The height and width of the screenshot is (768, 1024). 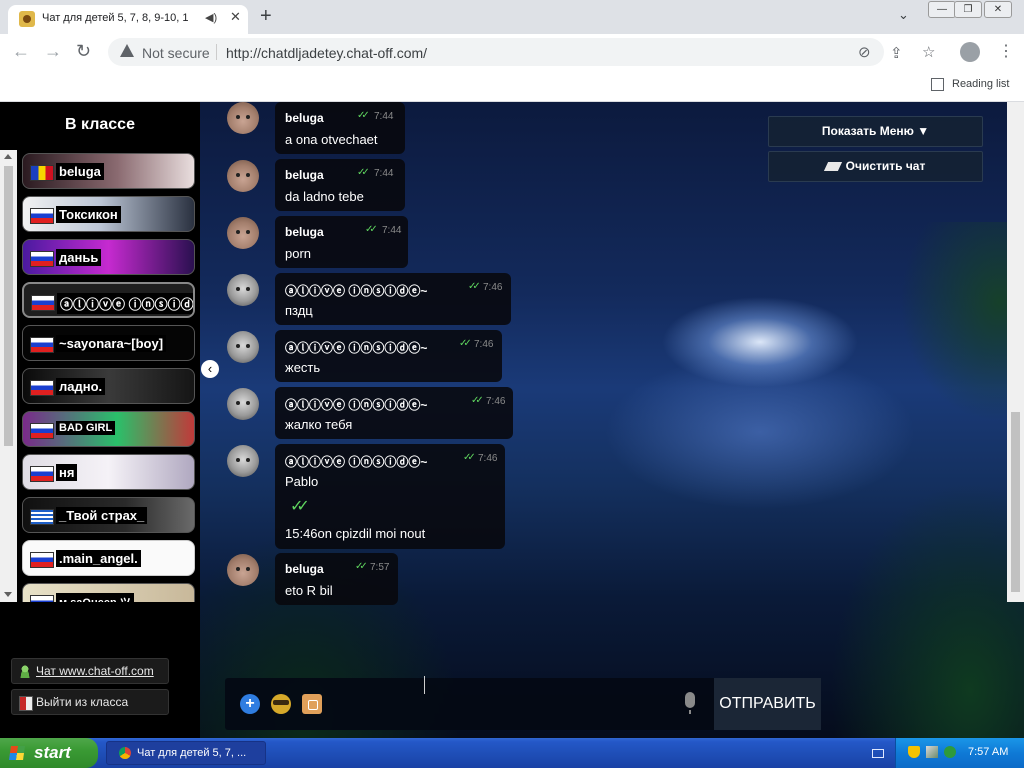 I want to click on warning-icon, so click(x=127, y=50).